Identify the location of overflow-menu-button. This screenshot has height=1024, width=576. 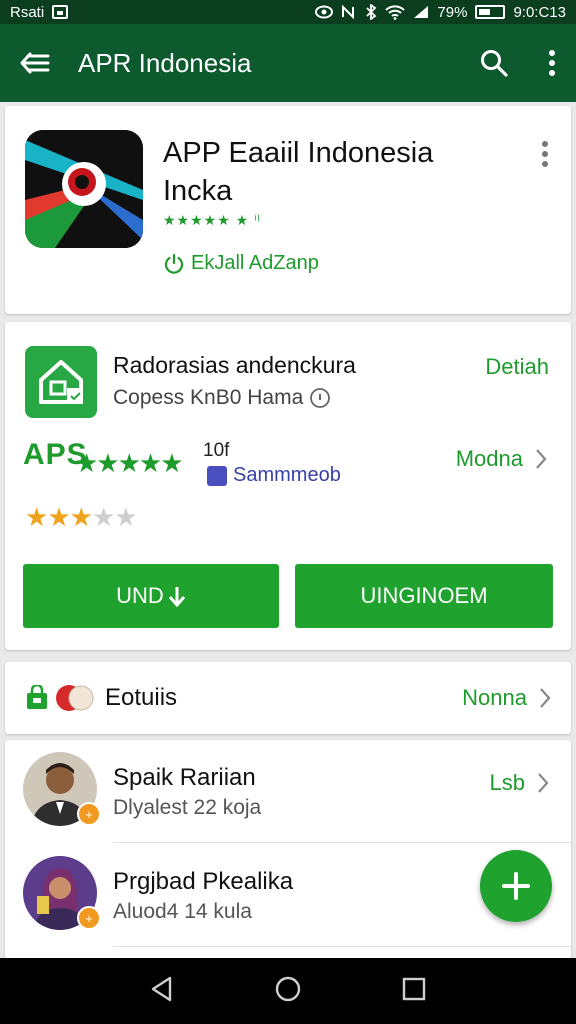
(552, 63).